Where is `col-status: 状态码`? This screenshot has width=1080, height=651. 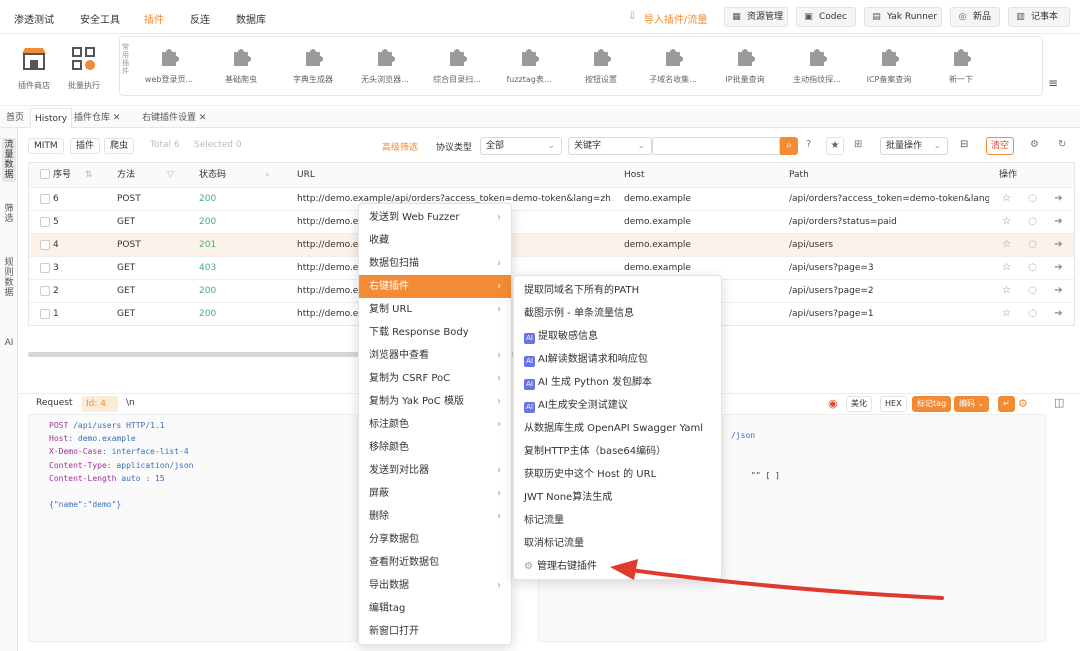
col-status: 状态码 is located at coordinates (212, 175).